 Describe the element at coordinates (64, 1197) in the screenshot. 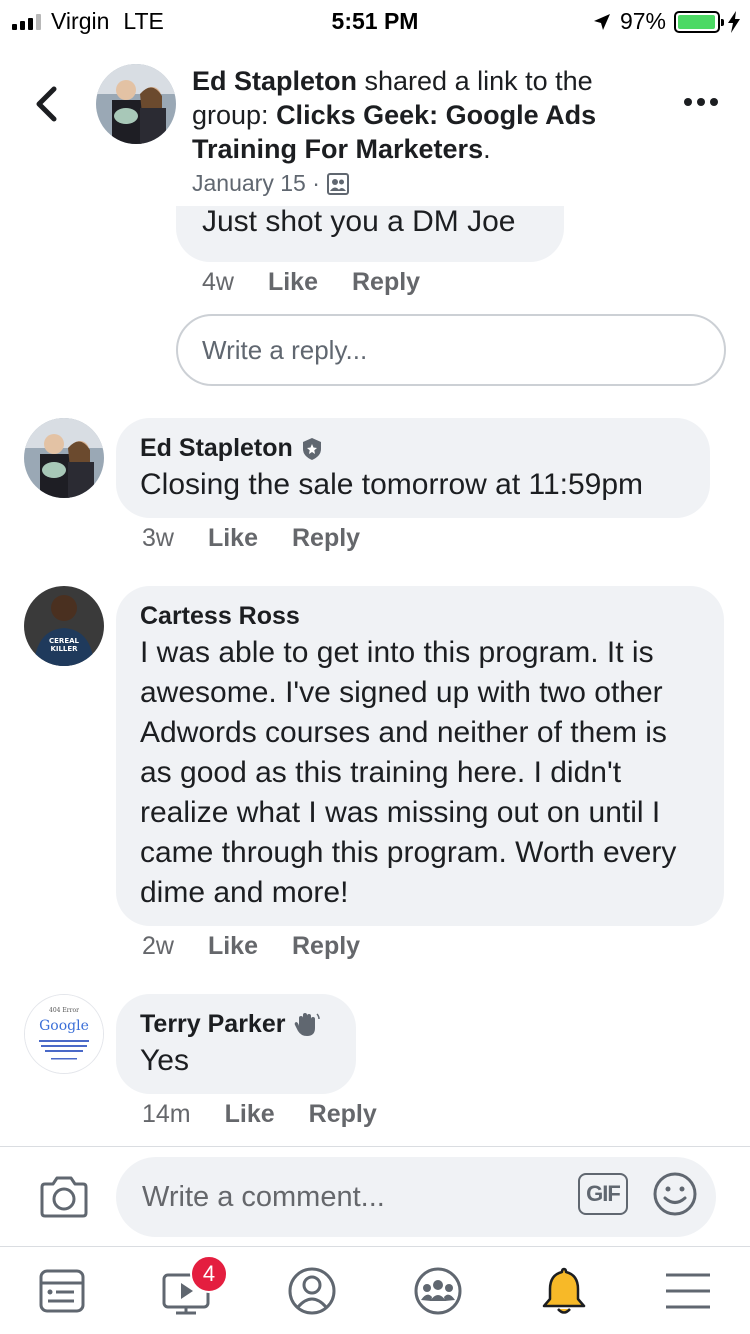

I see `camera-icon` at that location.